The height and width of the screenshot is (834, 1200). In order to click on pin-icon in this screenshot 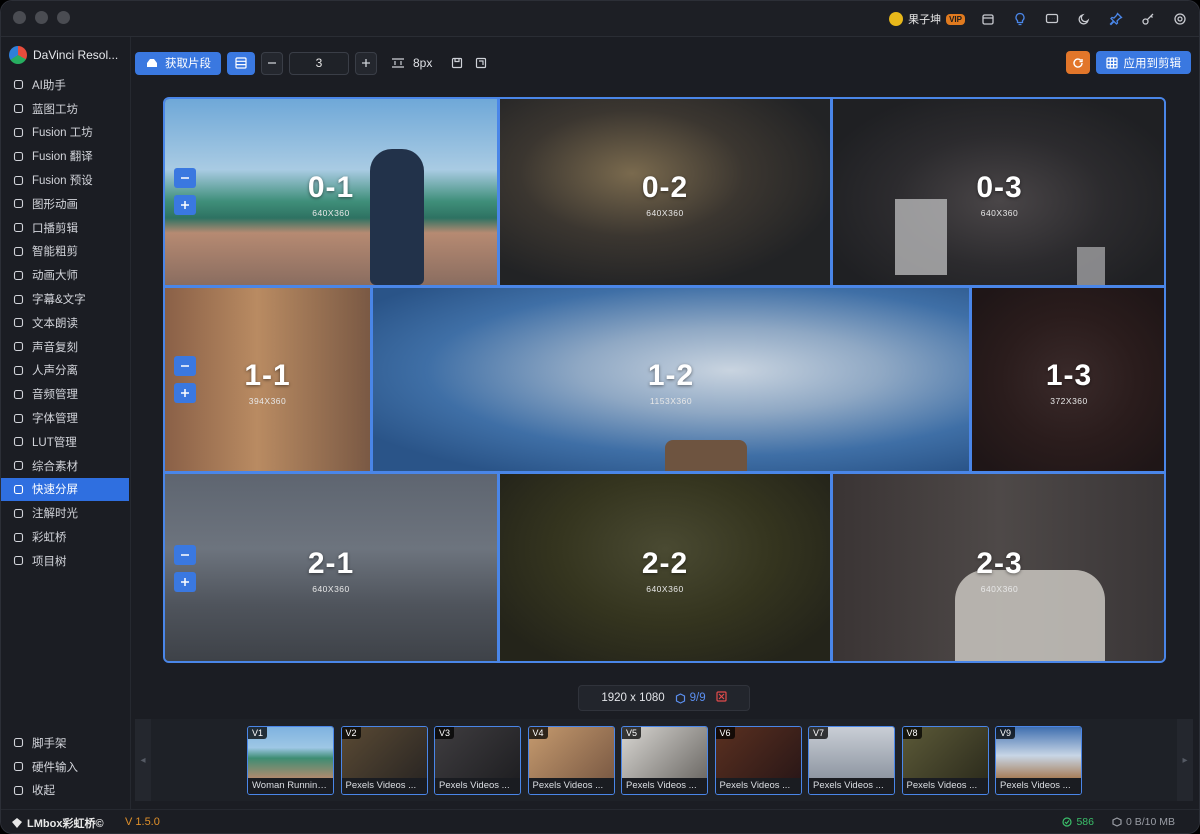, I will do `click(1116, 19)`.